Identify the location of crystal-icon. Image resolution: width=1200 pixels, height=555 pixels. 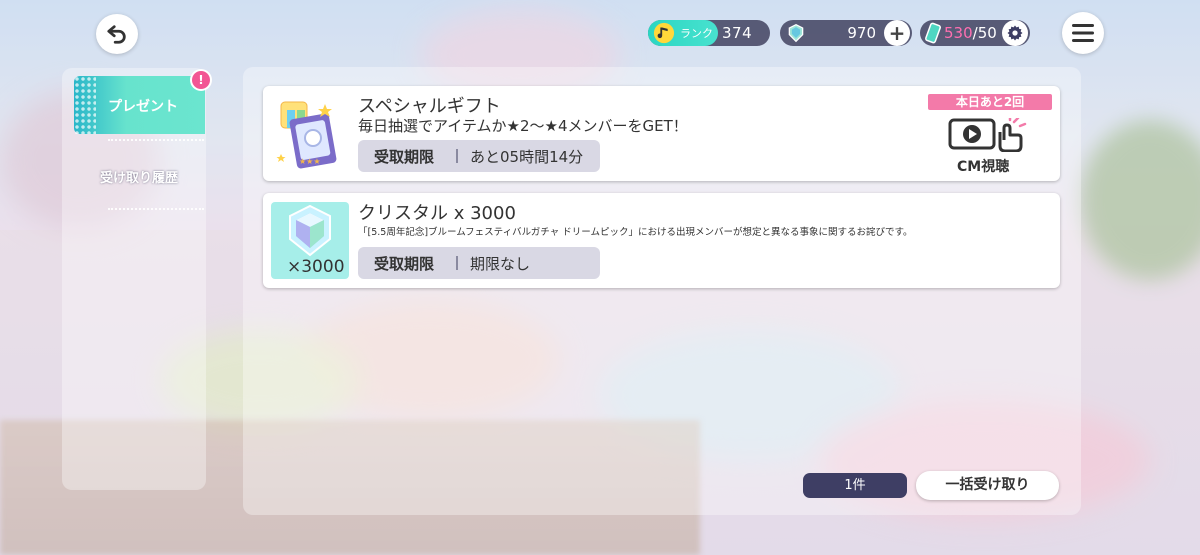
(796, 33).